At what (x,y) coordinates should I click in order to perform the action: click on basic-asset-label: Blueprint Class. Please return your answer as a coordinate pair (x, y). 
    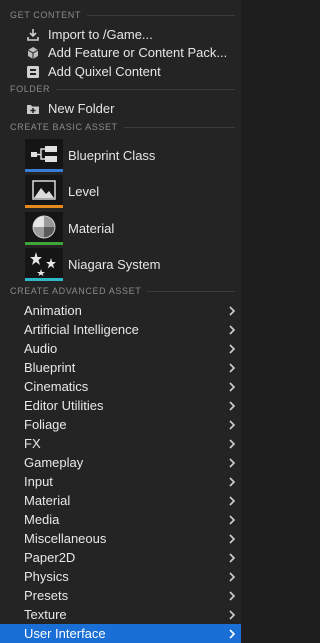
    Looking at the image, I should click on (112, 155).